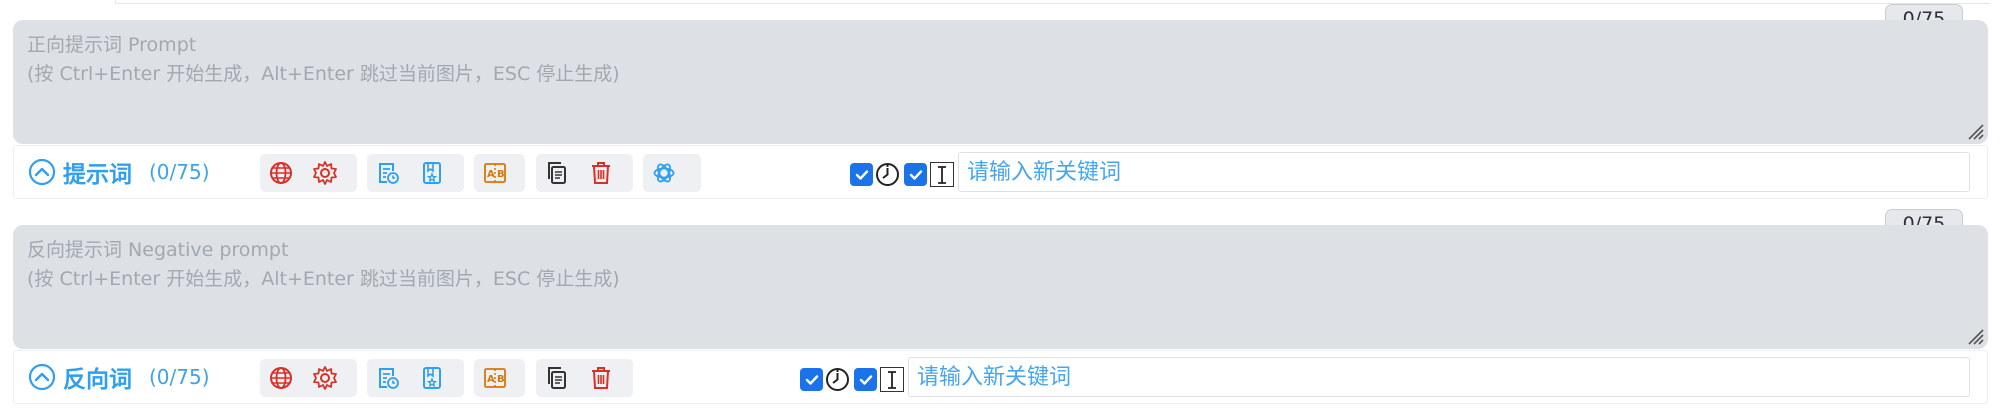  What do you see at coordinates (97, 175) in the screenshot?
I see `positive-title: 提示词` at bounding box center [97, 175].